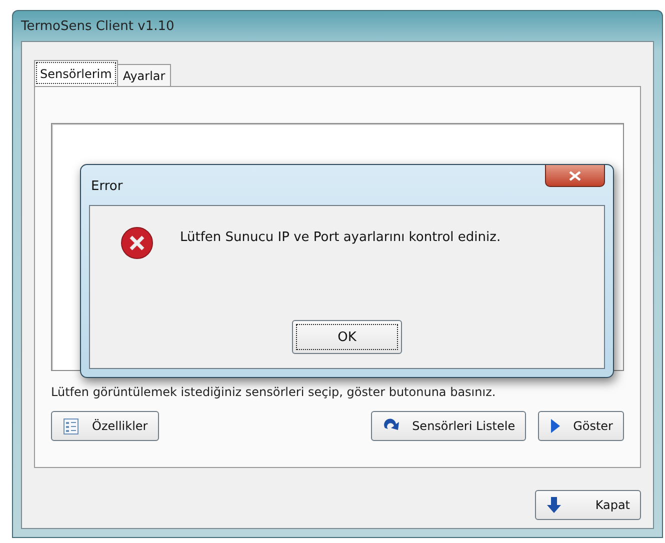 This screenshot has height=543, width=665. I want to click on list-icon, so click(71, 426).